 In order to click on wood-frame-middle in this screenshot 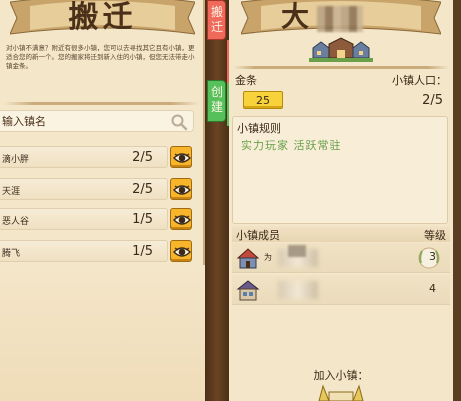, I will do `click(217, 200)`.